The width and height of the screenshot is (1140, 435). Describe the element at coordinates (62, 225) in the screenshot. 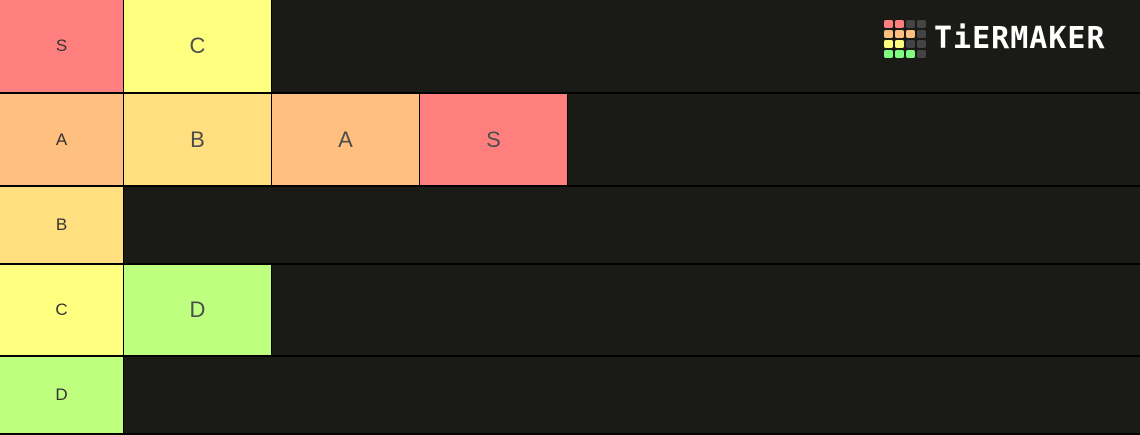

I see `tier-label-b: B` at that location.